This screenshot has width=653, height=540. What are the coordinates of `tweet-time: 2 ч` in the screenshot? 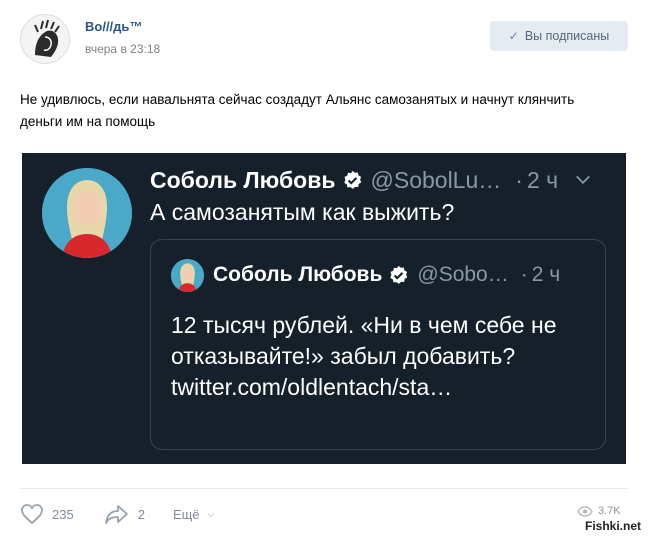 It's located at (542, 180).